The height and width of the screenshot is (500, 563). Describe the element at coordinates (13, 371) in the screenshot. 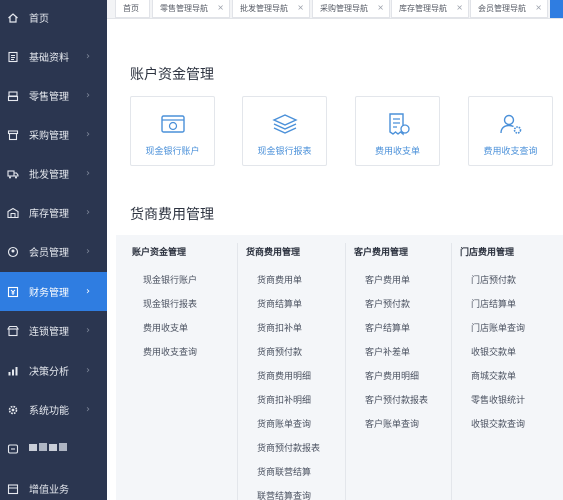

I see `chart-icon` at that location.